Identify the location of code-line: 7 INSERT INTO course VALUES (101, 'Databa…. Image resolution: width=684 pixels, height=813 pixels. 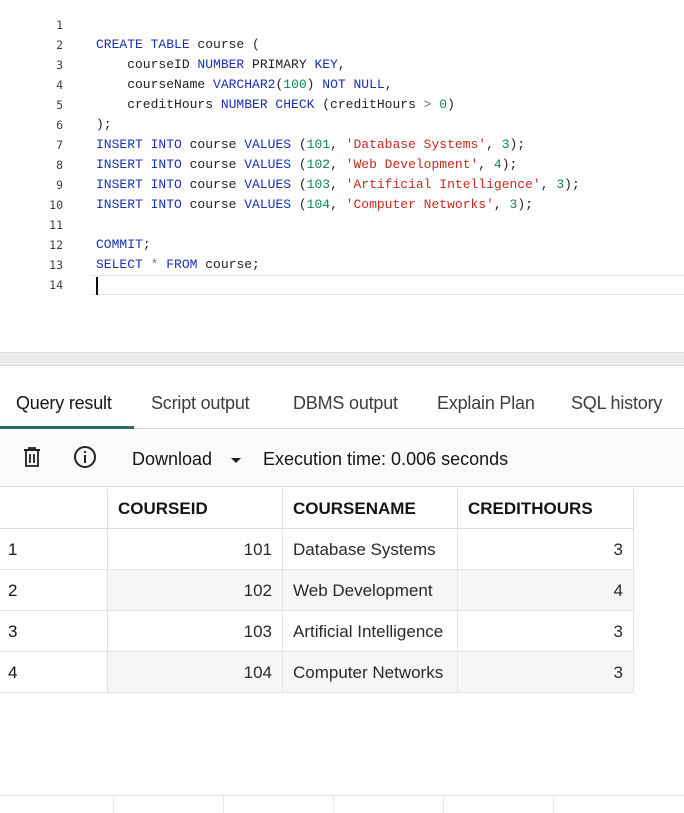
(342, 145).